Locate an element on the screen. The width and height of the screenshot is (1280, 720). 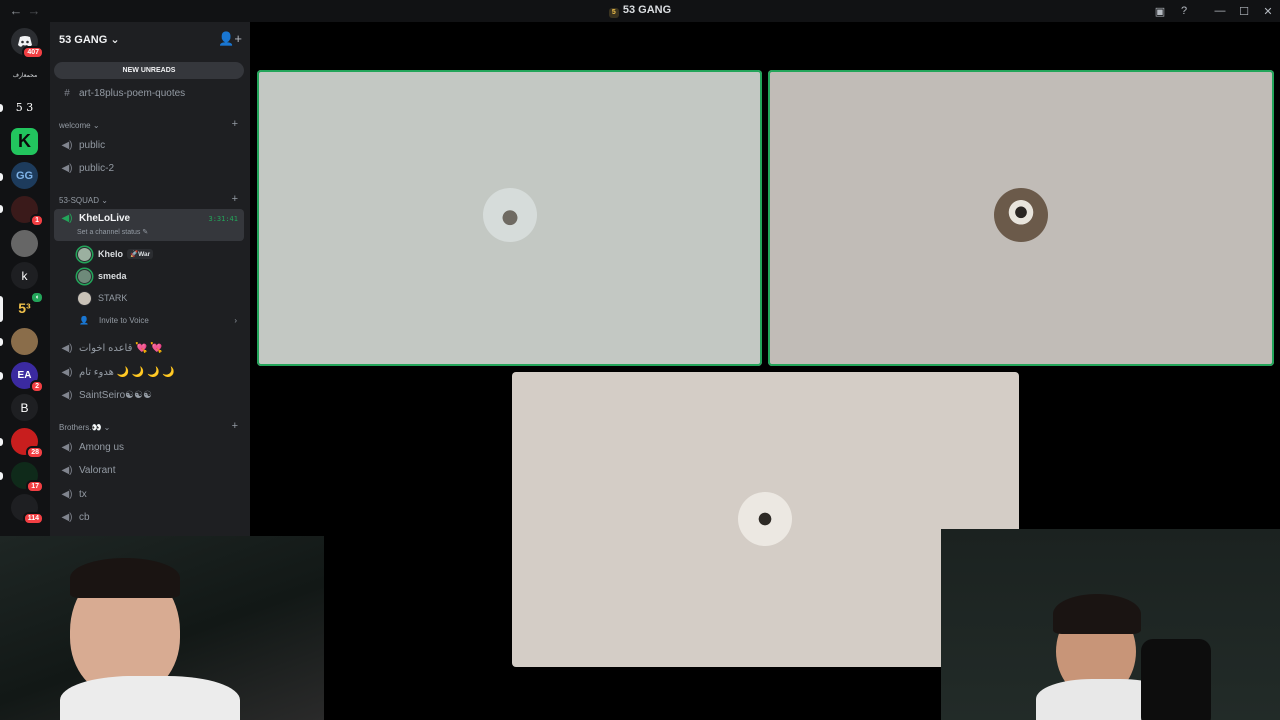
help-icon: ? is located at coordinates (1184, 11).